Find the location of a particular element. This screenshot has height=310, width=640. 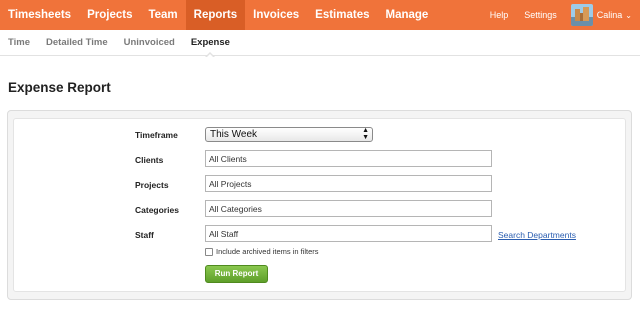

tab-uninvoiced: Uninvoiced is located at coordinates (149, 43).